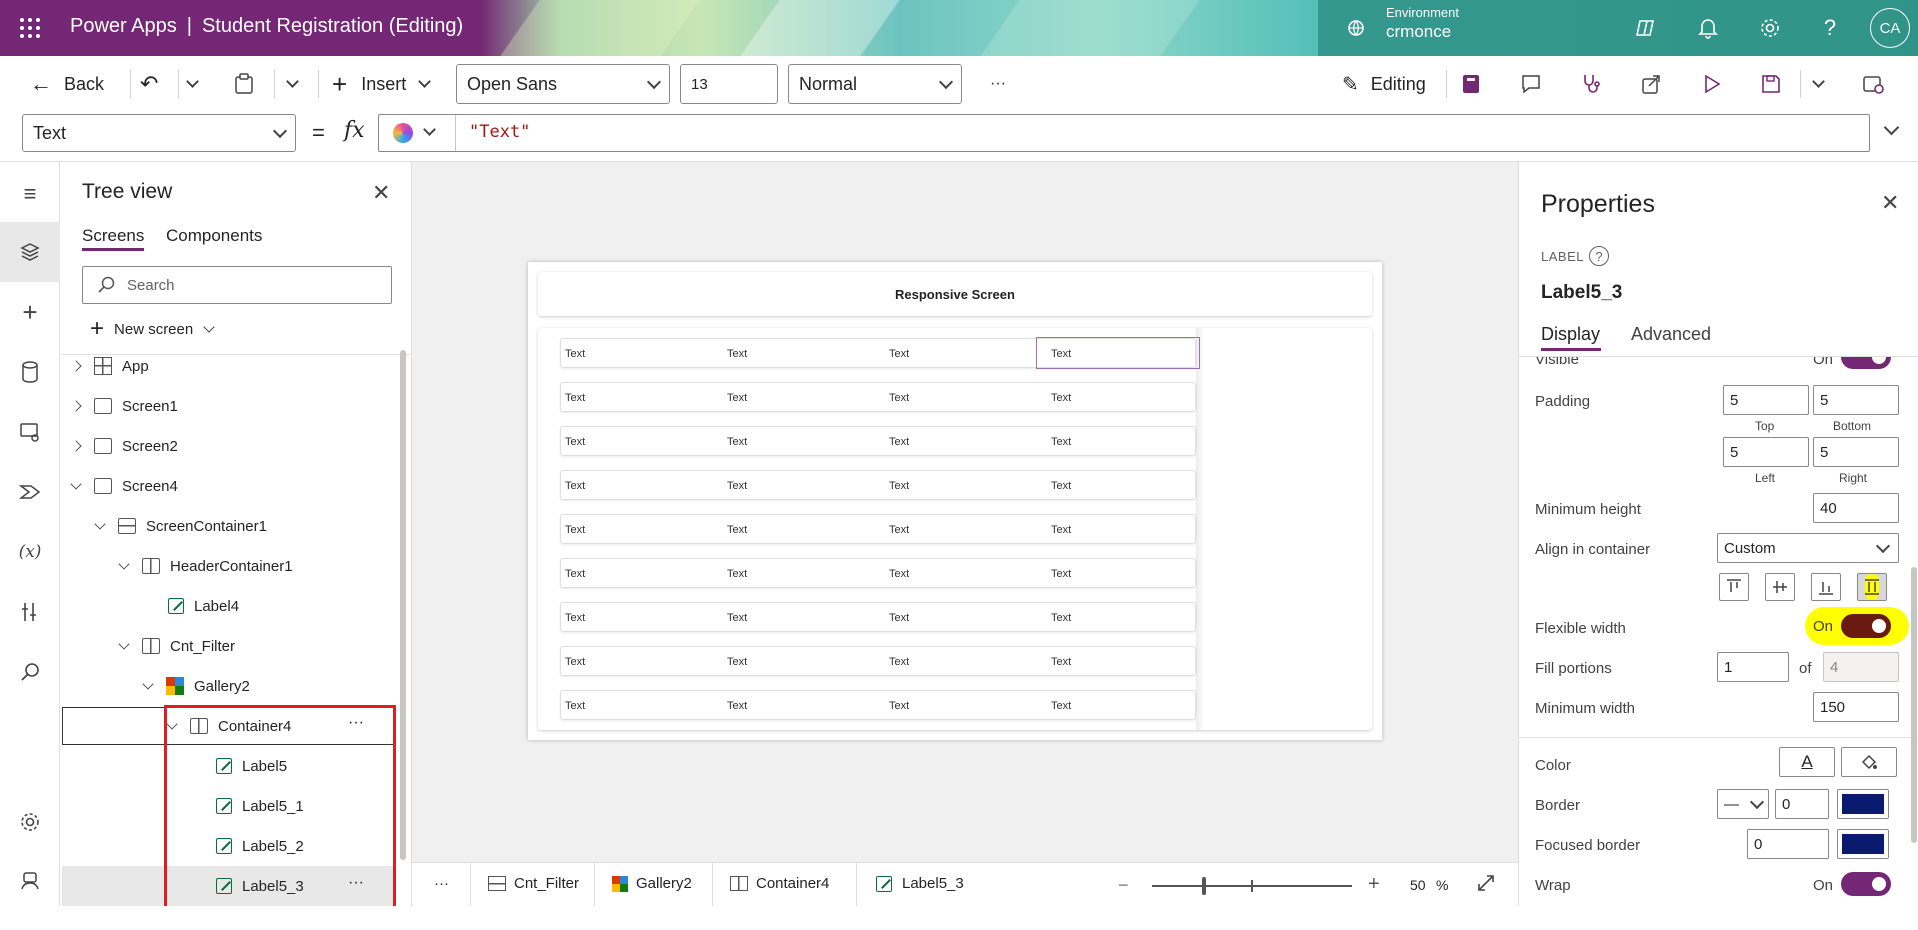  Describe the element at coordinates (124, 486) in the screenshot. I see `tree-node-screen4: Screen4` at that location.